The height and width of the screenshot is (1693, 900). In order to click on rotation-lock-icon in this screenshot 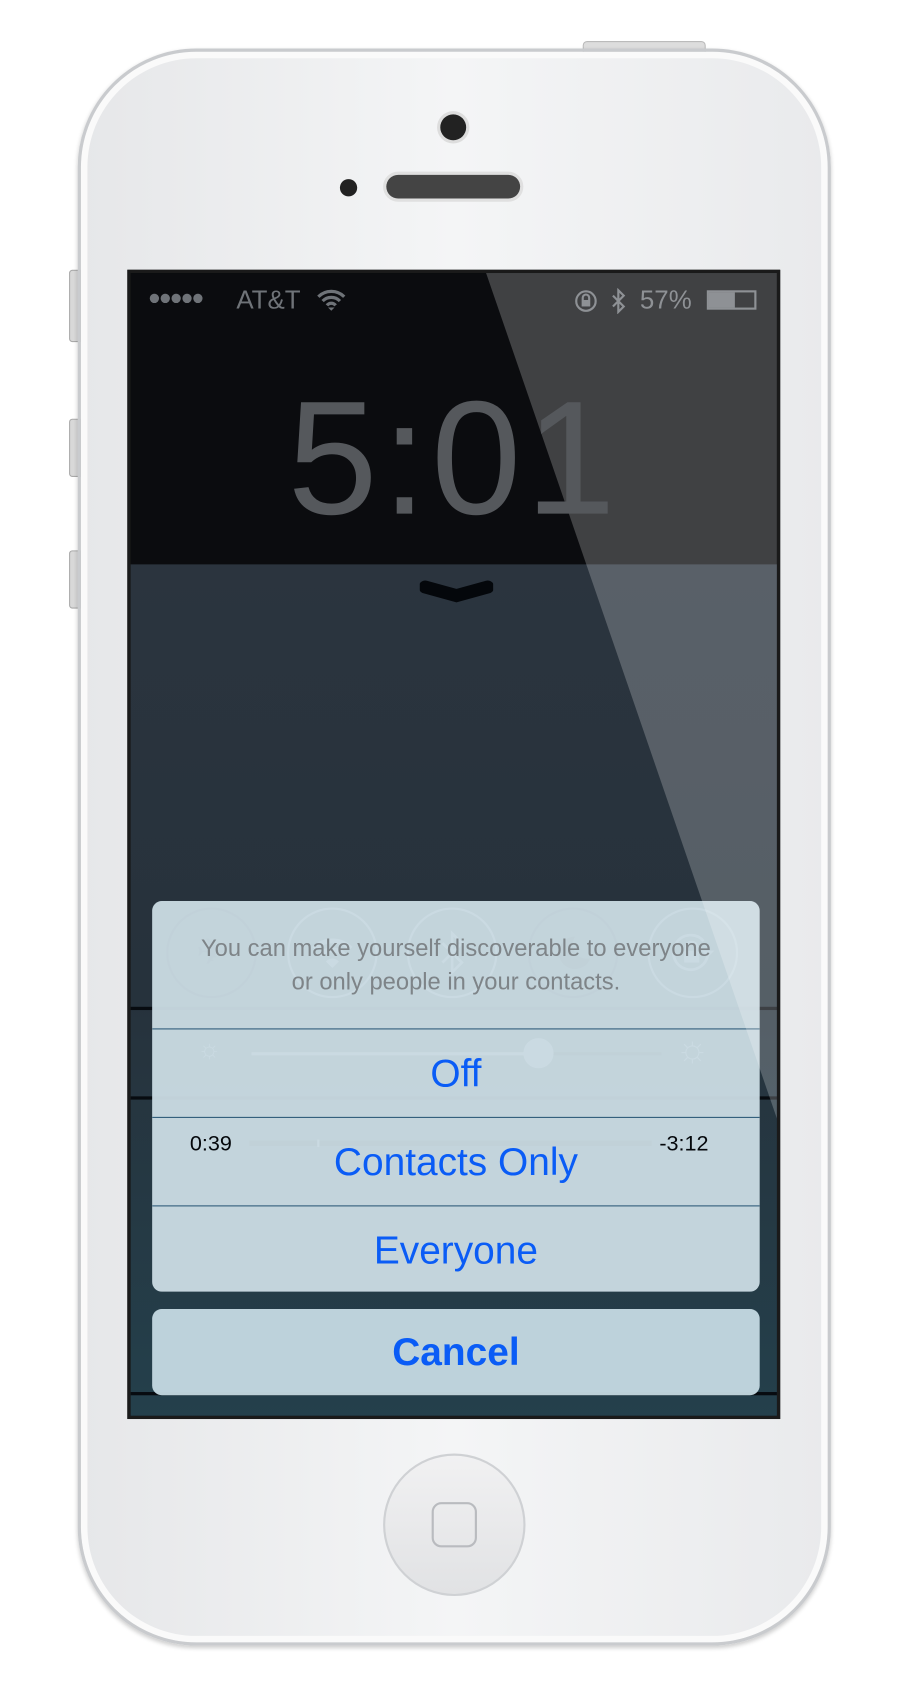, I will do `click(586, 301)`.